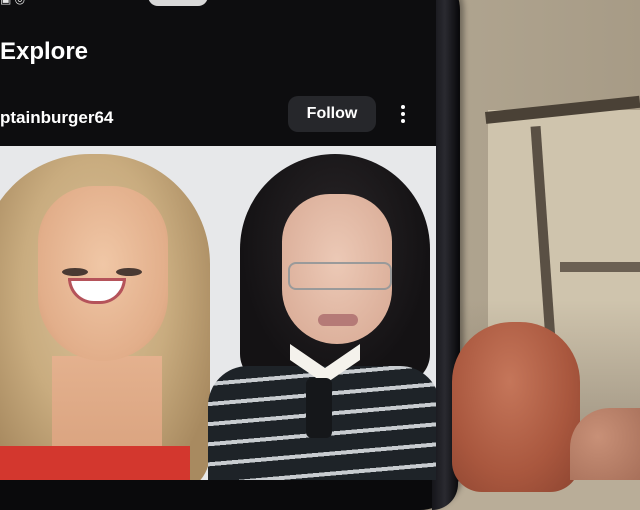 This screenshot has height=510, width=640. I want to click on more-vertical-icon, so click(403, 114).